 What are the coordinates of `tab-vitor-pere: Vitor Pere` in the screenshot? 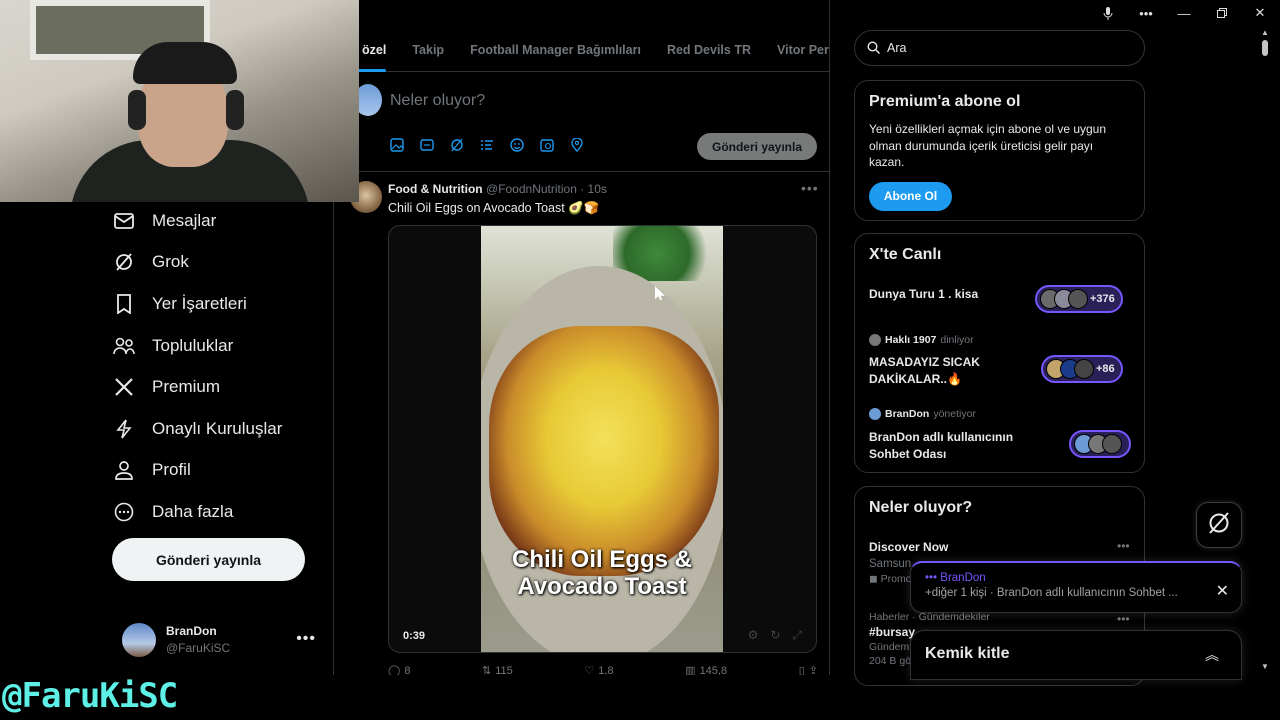 It's located at (796, 50).